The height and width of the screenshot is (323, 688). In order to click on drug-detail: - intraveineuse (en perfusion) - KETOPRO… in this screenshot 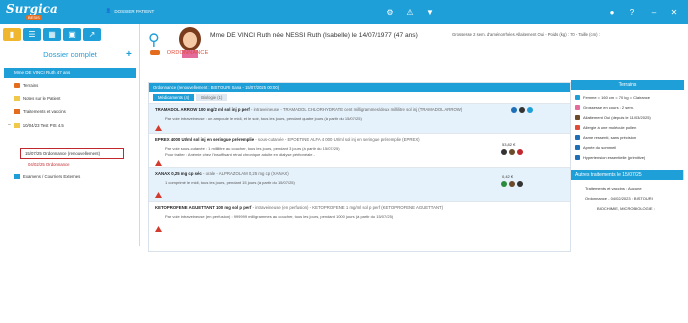, I will do `click(347, 207)`.